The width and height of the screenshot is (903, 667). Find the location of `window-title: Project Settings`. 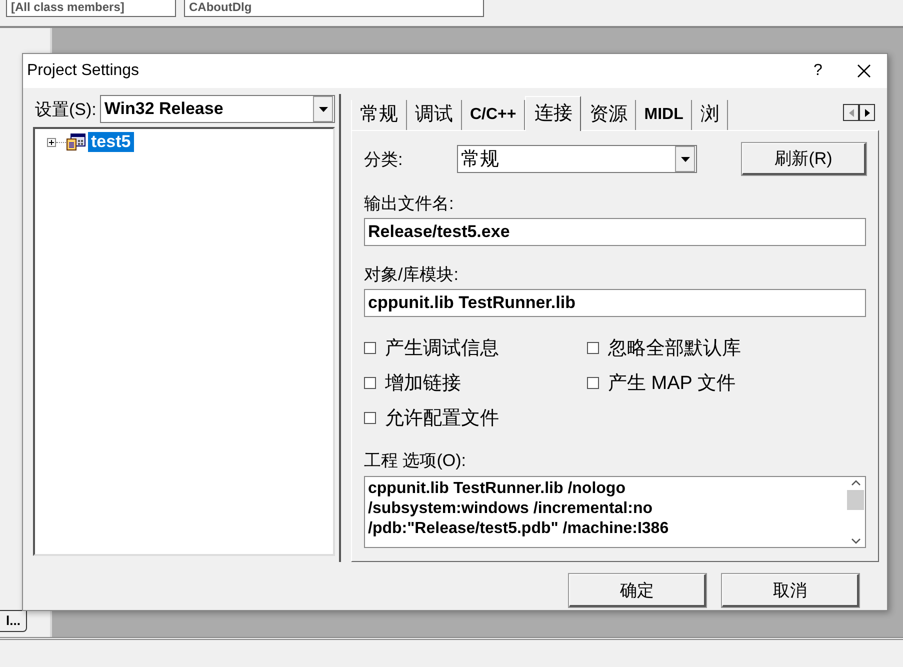

window-title: Project Settings is located at coordinates (83, 71).